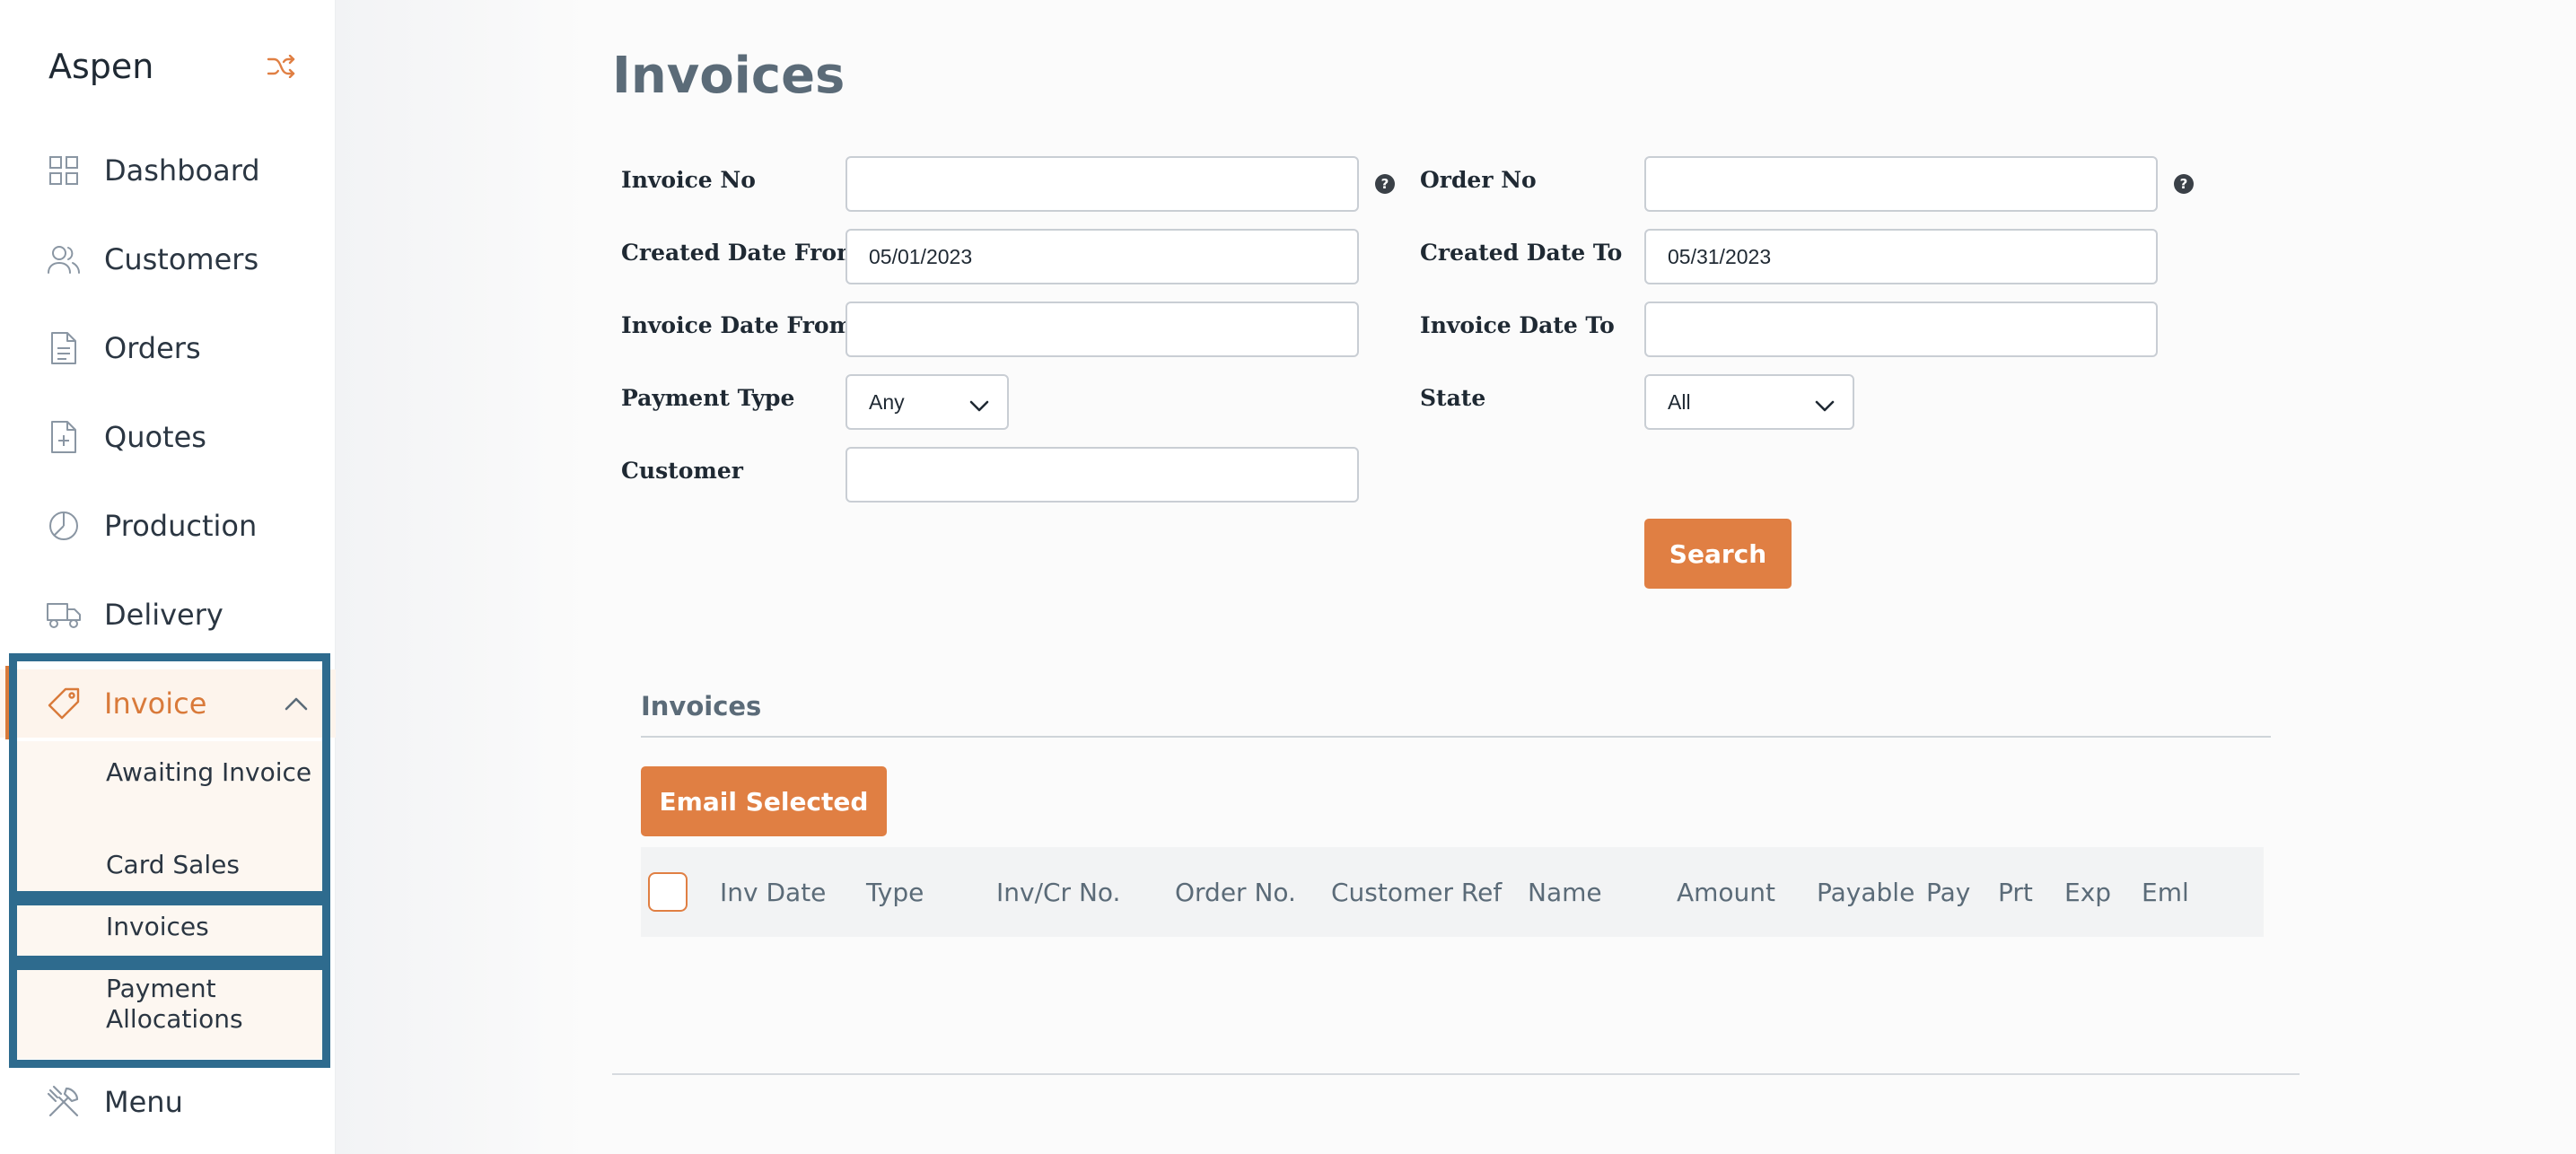 Image resolution: width=2576 pixels, height=1154 pixels. Describe the element at coordinates (2015, 892) in the screenshot. I see `column-header-prt: Prt` at that location.